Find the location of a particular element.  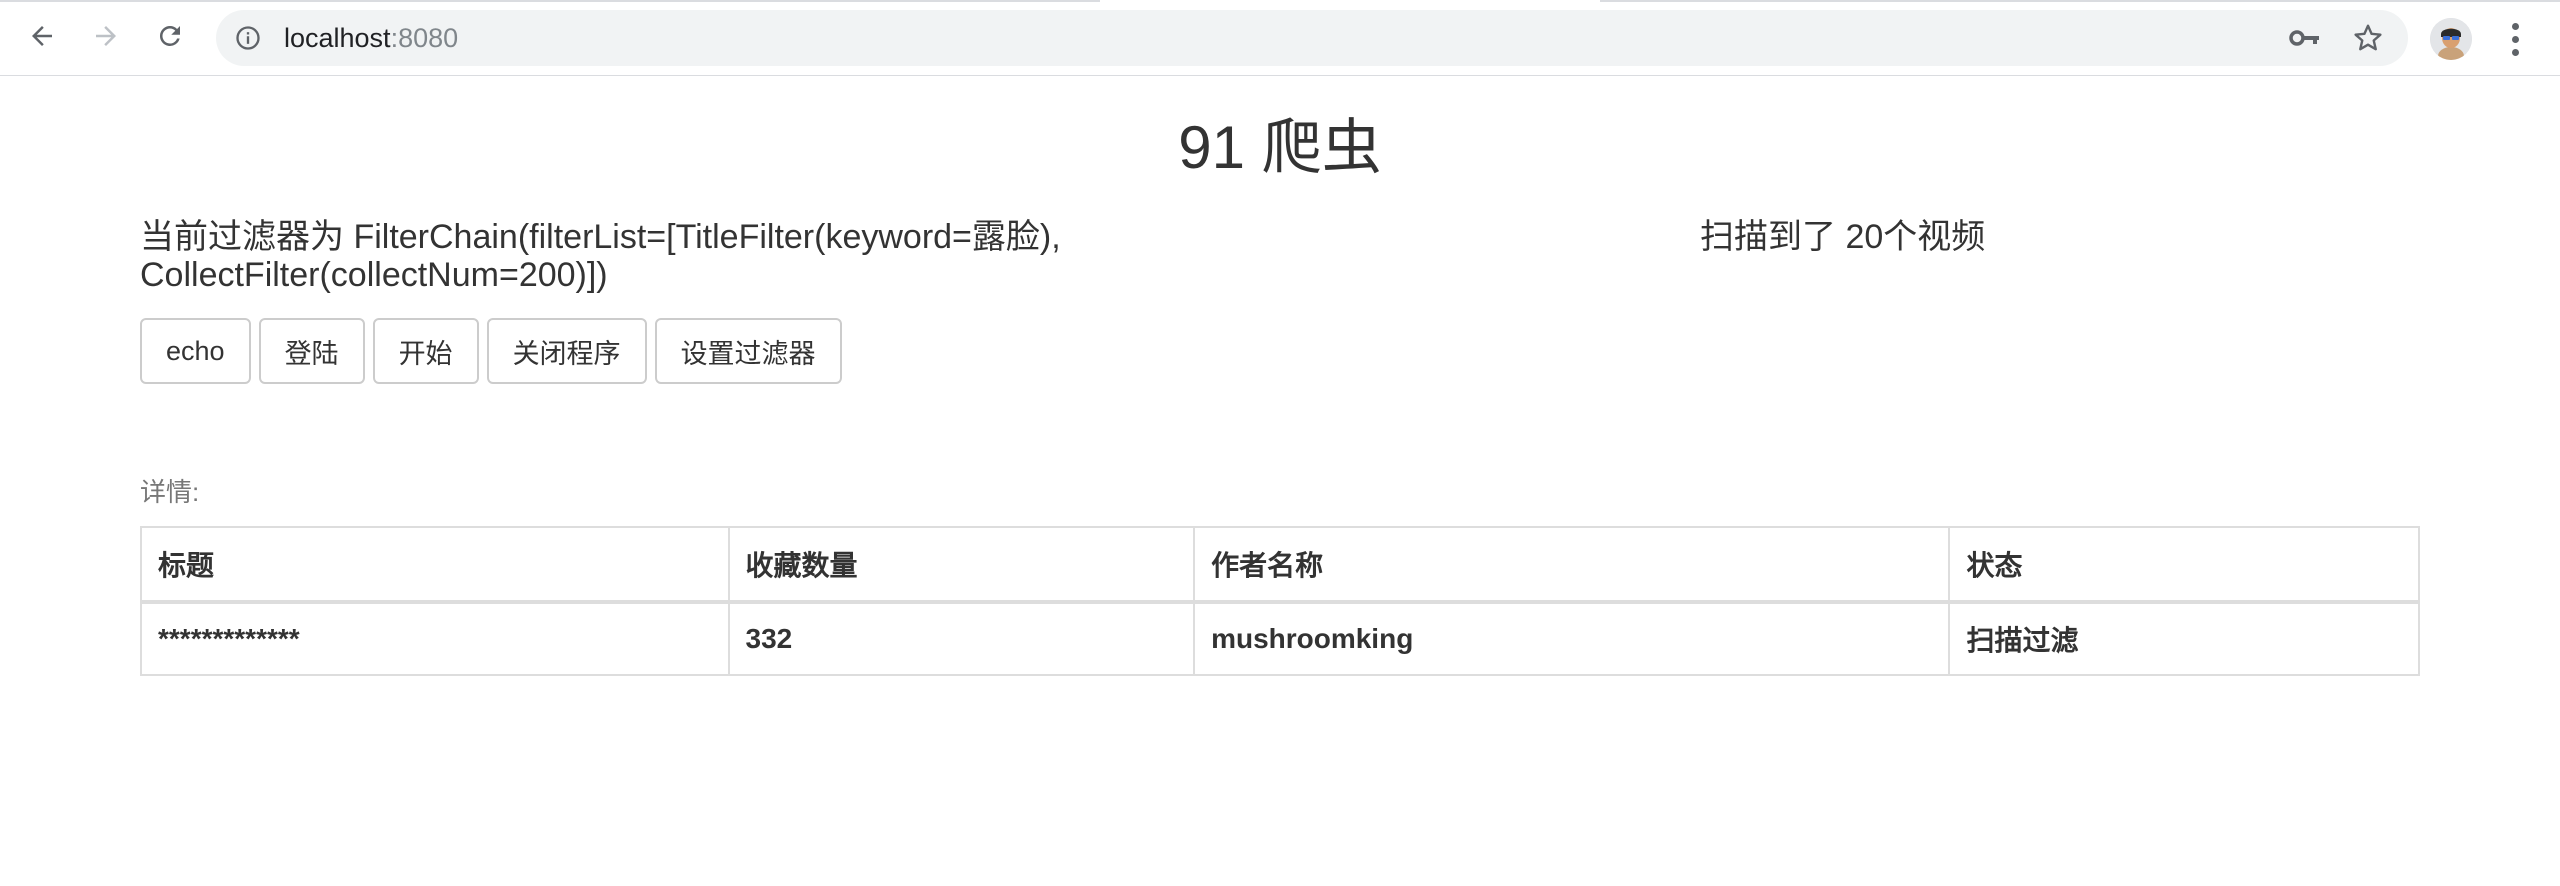

cell-author-name: mushroomking is located at coordinates (1572, 638).